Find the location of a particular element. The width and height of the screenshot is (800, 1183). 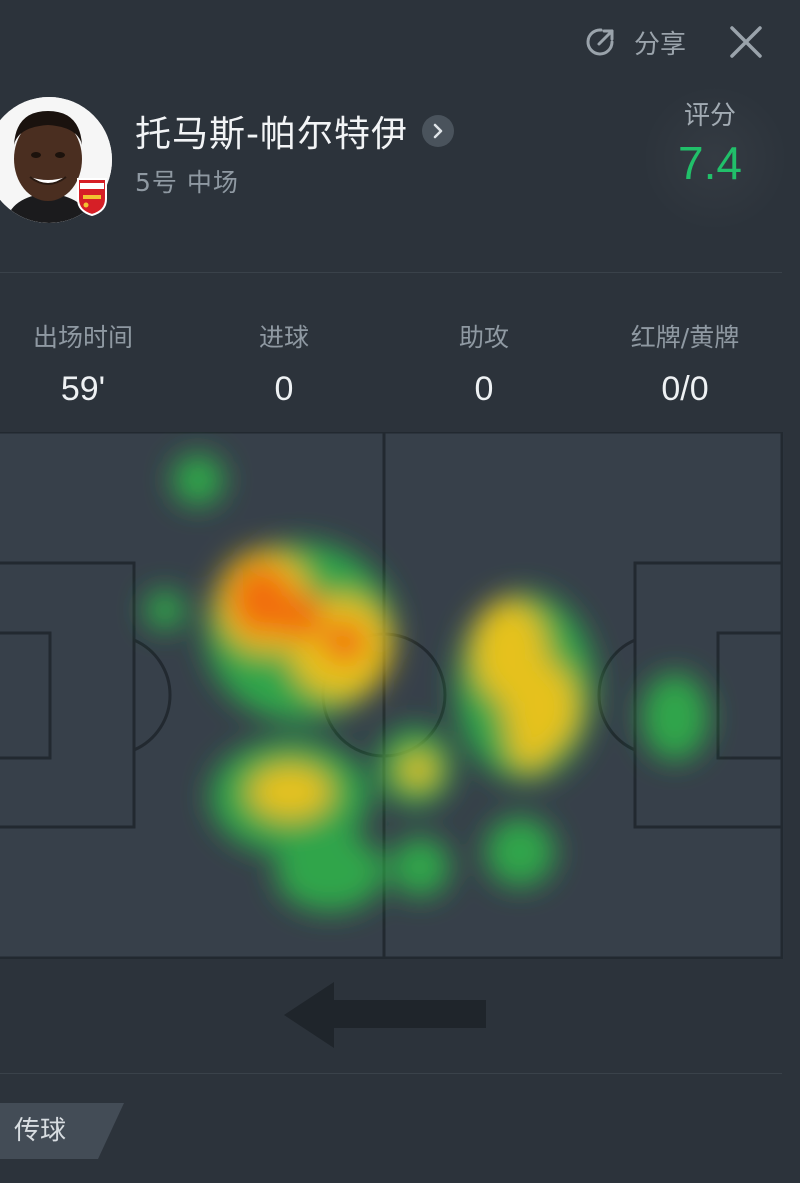

stats-row: 出场时间 59' 进球 0 助攻 0 红牌/黄牌 0/0 is located at coordinates (400, 363).